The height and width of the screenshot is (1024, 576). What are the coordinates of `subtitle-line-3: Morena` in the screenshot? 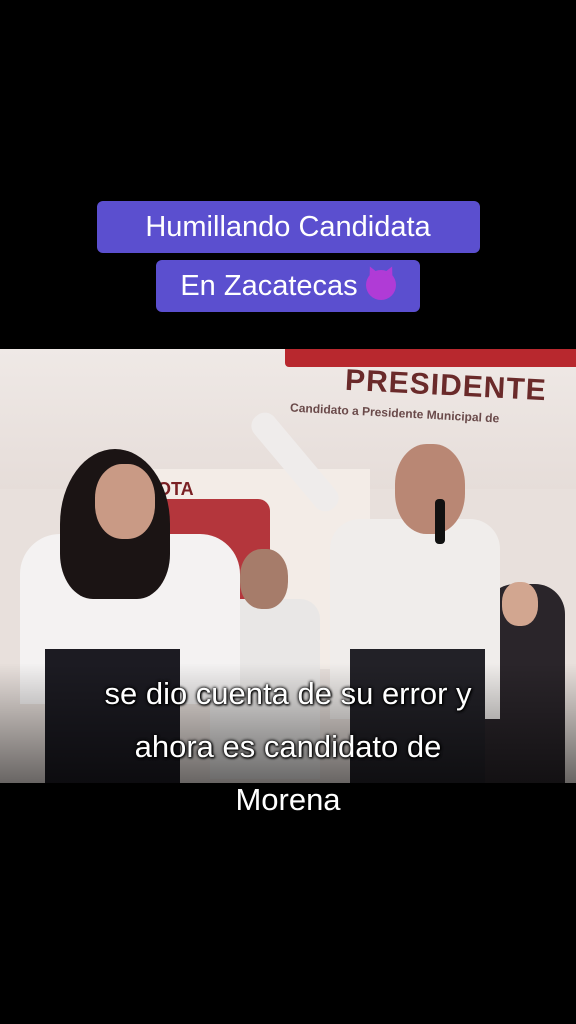 It's located at (288, 799).